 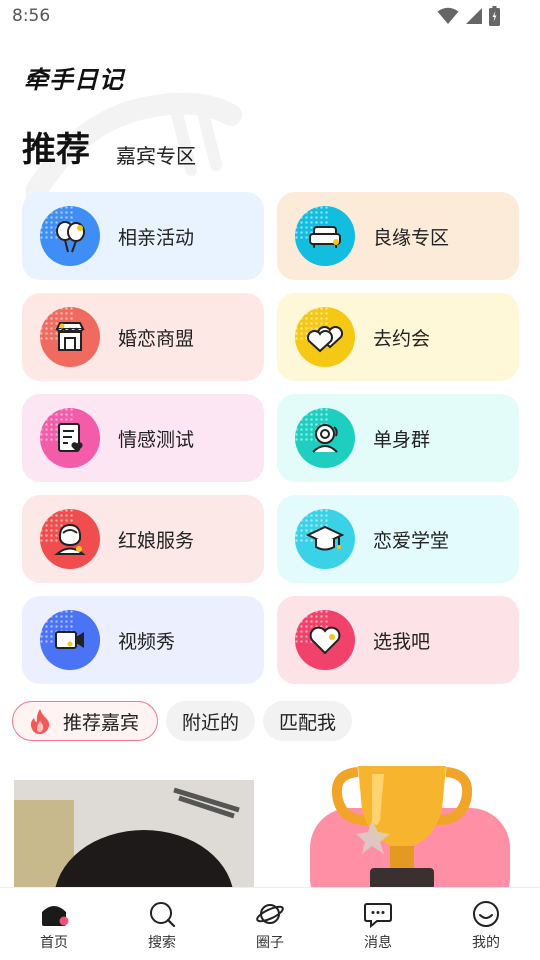 I want to click on category-card-love-school: 恋爱学堂, so click(x=398, y=539).